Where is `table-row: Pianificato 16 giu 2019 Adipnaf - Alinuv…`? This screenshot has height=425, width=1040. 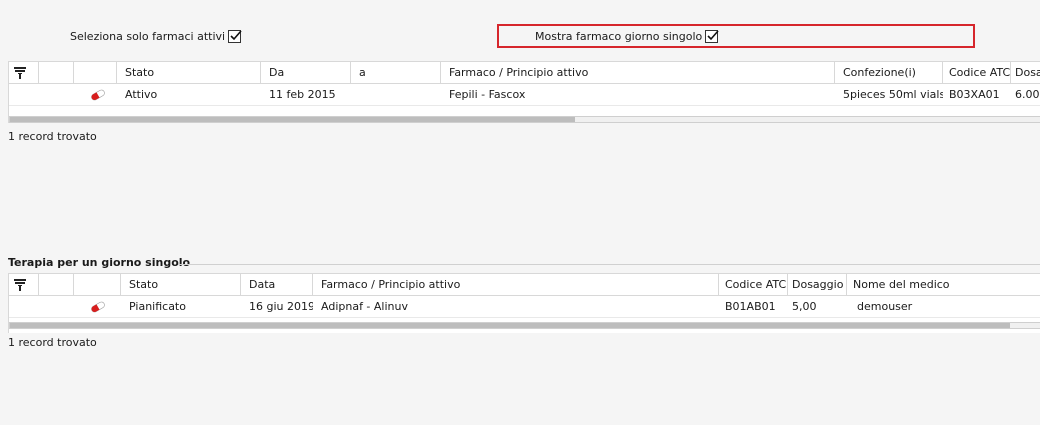
table-row: Pianificato 16 giu 2019 Adipnaf - Alinuv… is located at coordinates (524, 307).